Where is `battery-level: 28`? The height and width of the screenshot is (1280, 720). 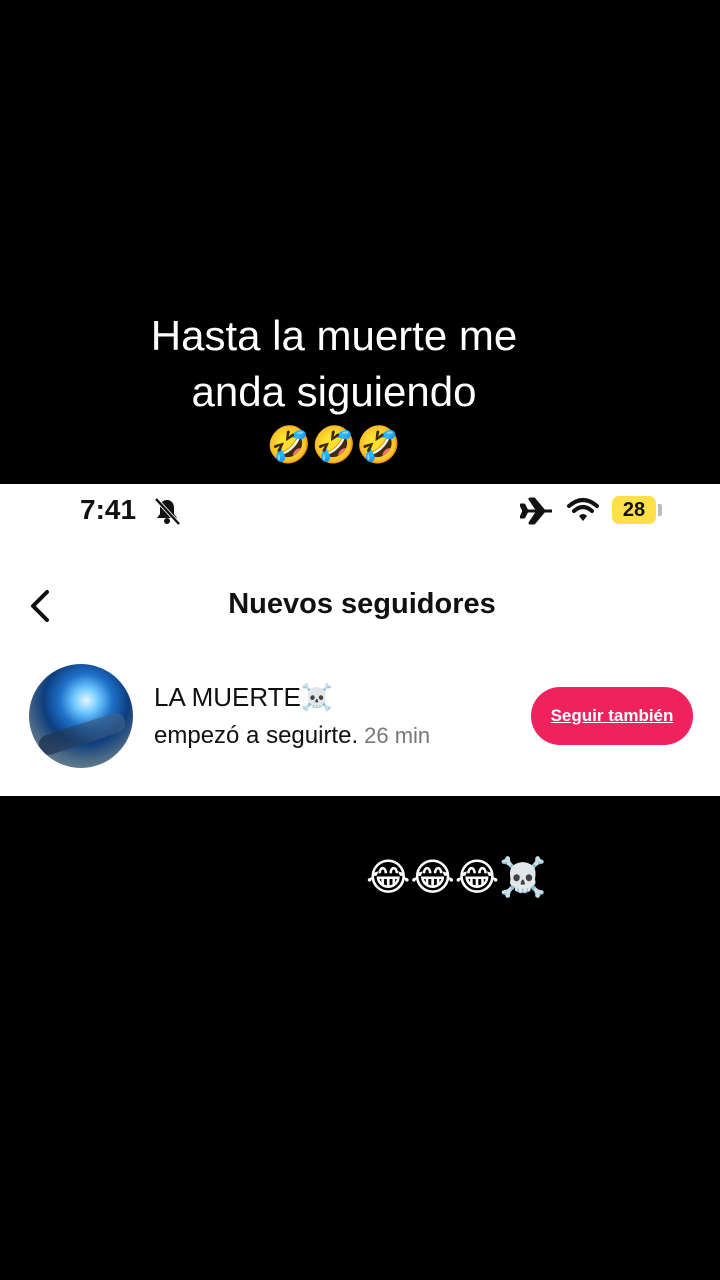 battery-level: 28 is located at coordinates (634, 509).